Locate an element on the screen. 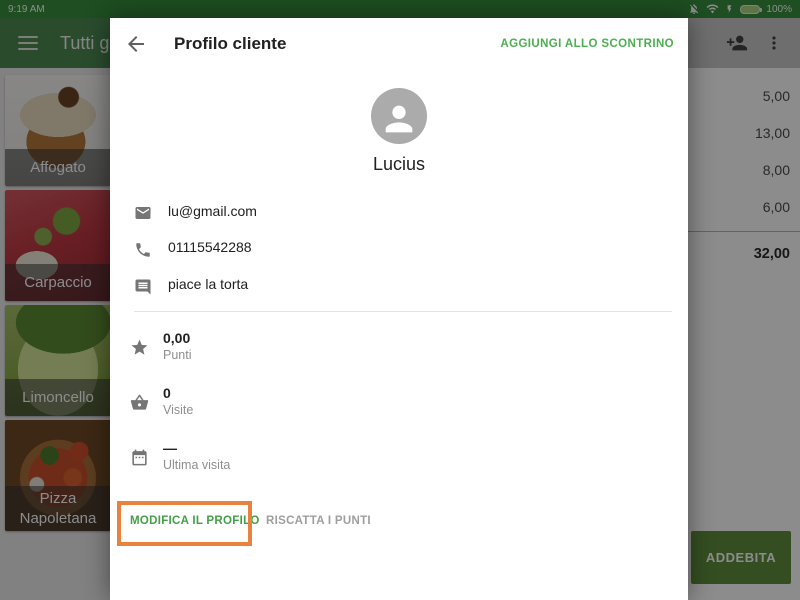 Image resolution: width=800 pixels, height=600 pixels. points-label: Punti is located at coordinates (177, 355).